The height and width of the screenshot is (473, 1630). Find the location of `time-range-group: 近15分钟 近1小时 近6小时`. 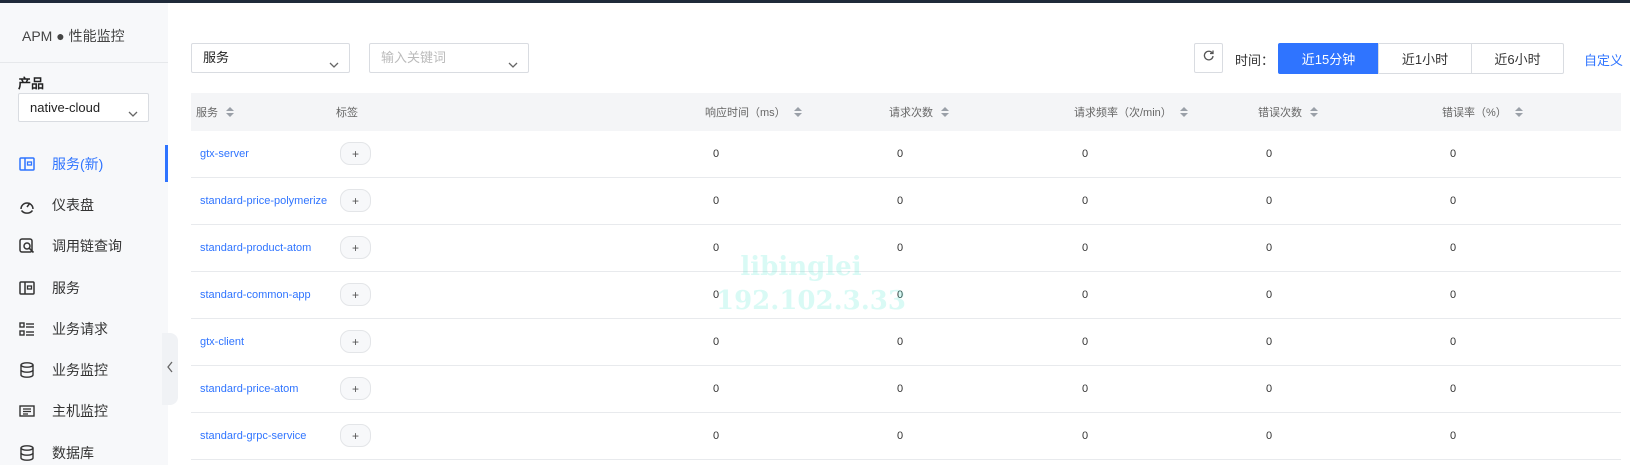

time-range-group: 近15分钟 近1小时 近6小时 is located at coordinates (1421, 58).